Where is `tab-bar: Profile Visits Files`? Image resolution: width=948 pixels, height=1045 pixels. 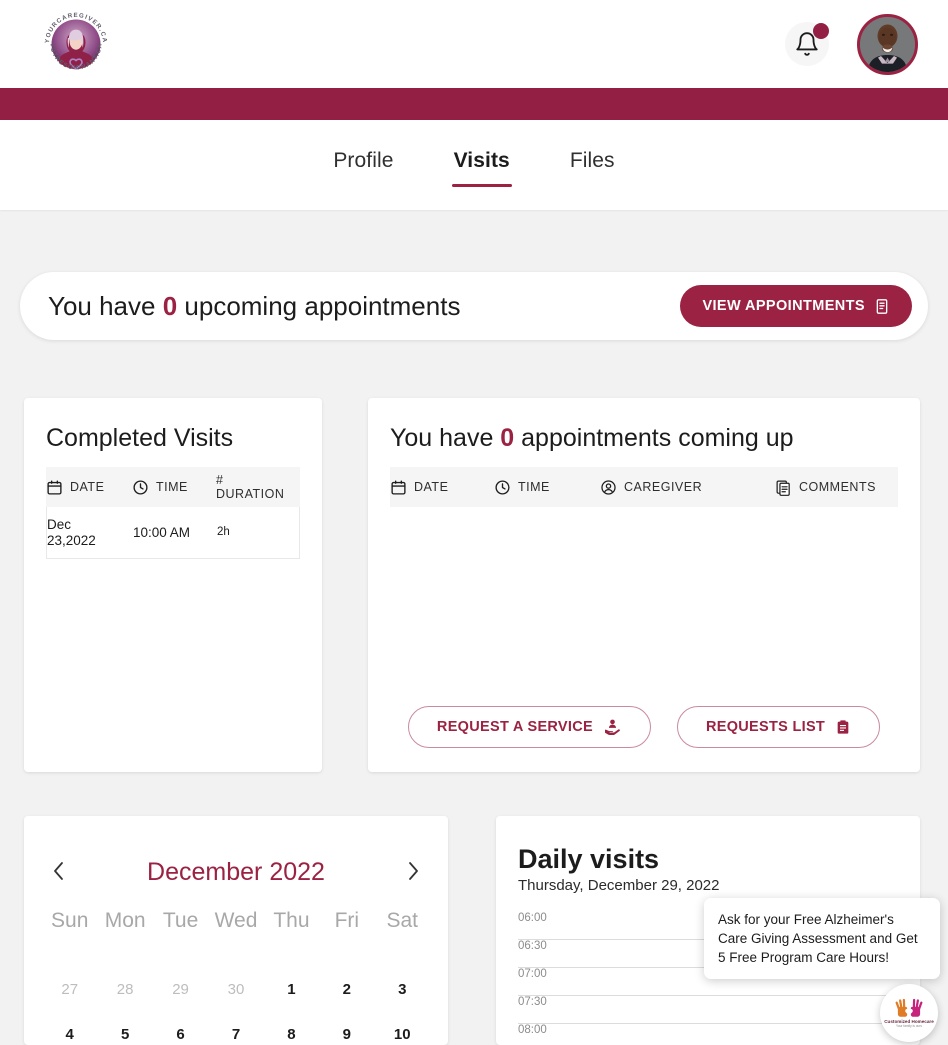
tab-bar: Profile Visits Files is located at coordinates (474, 165).